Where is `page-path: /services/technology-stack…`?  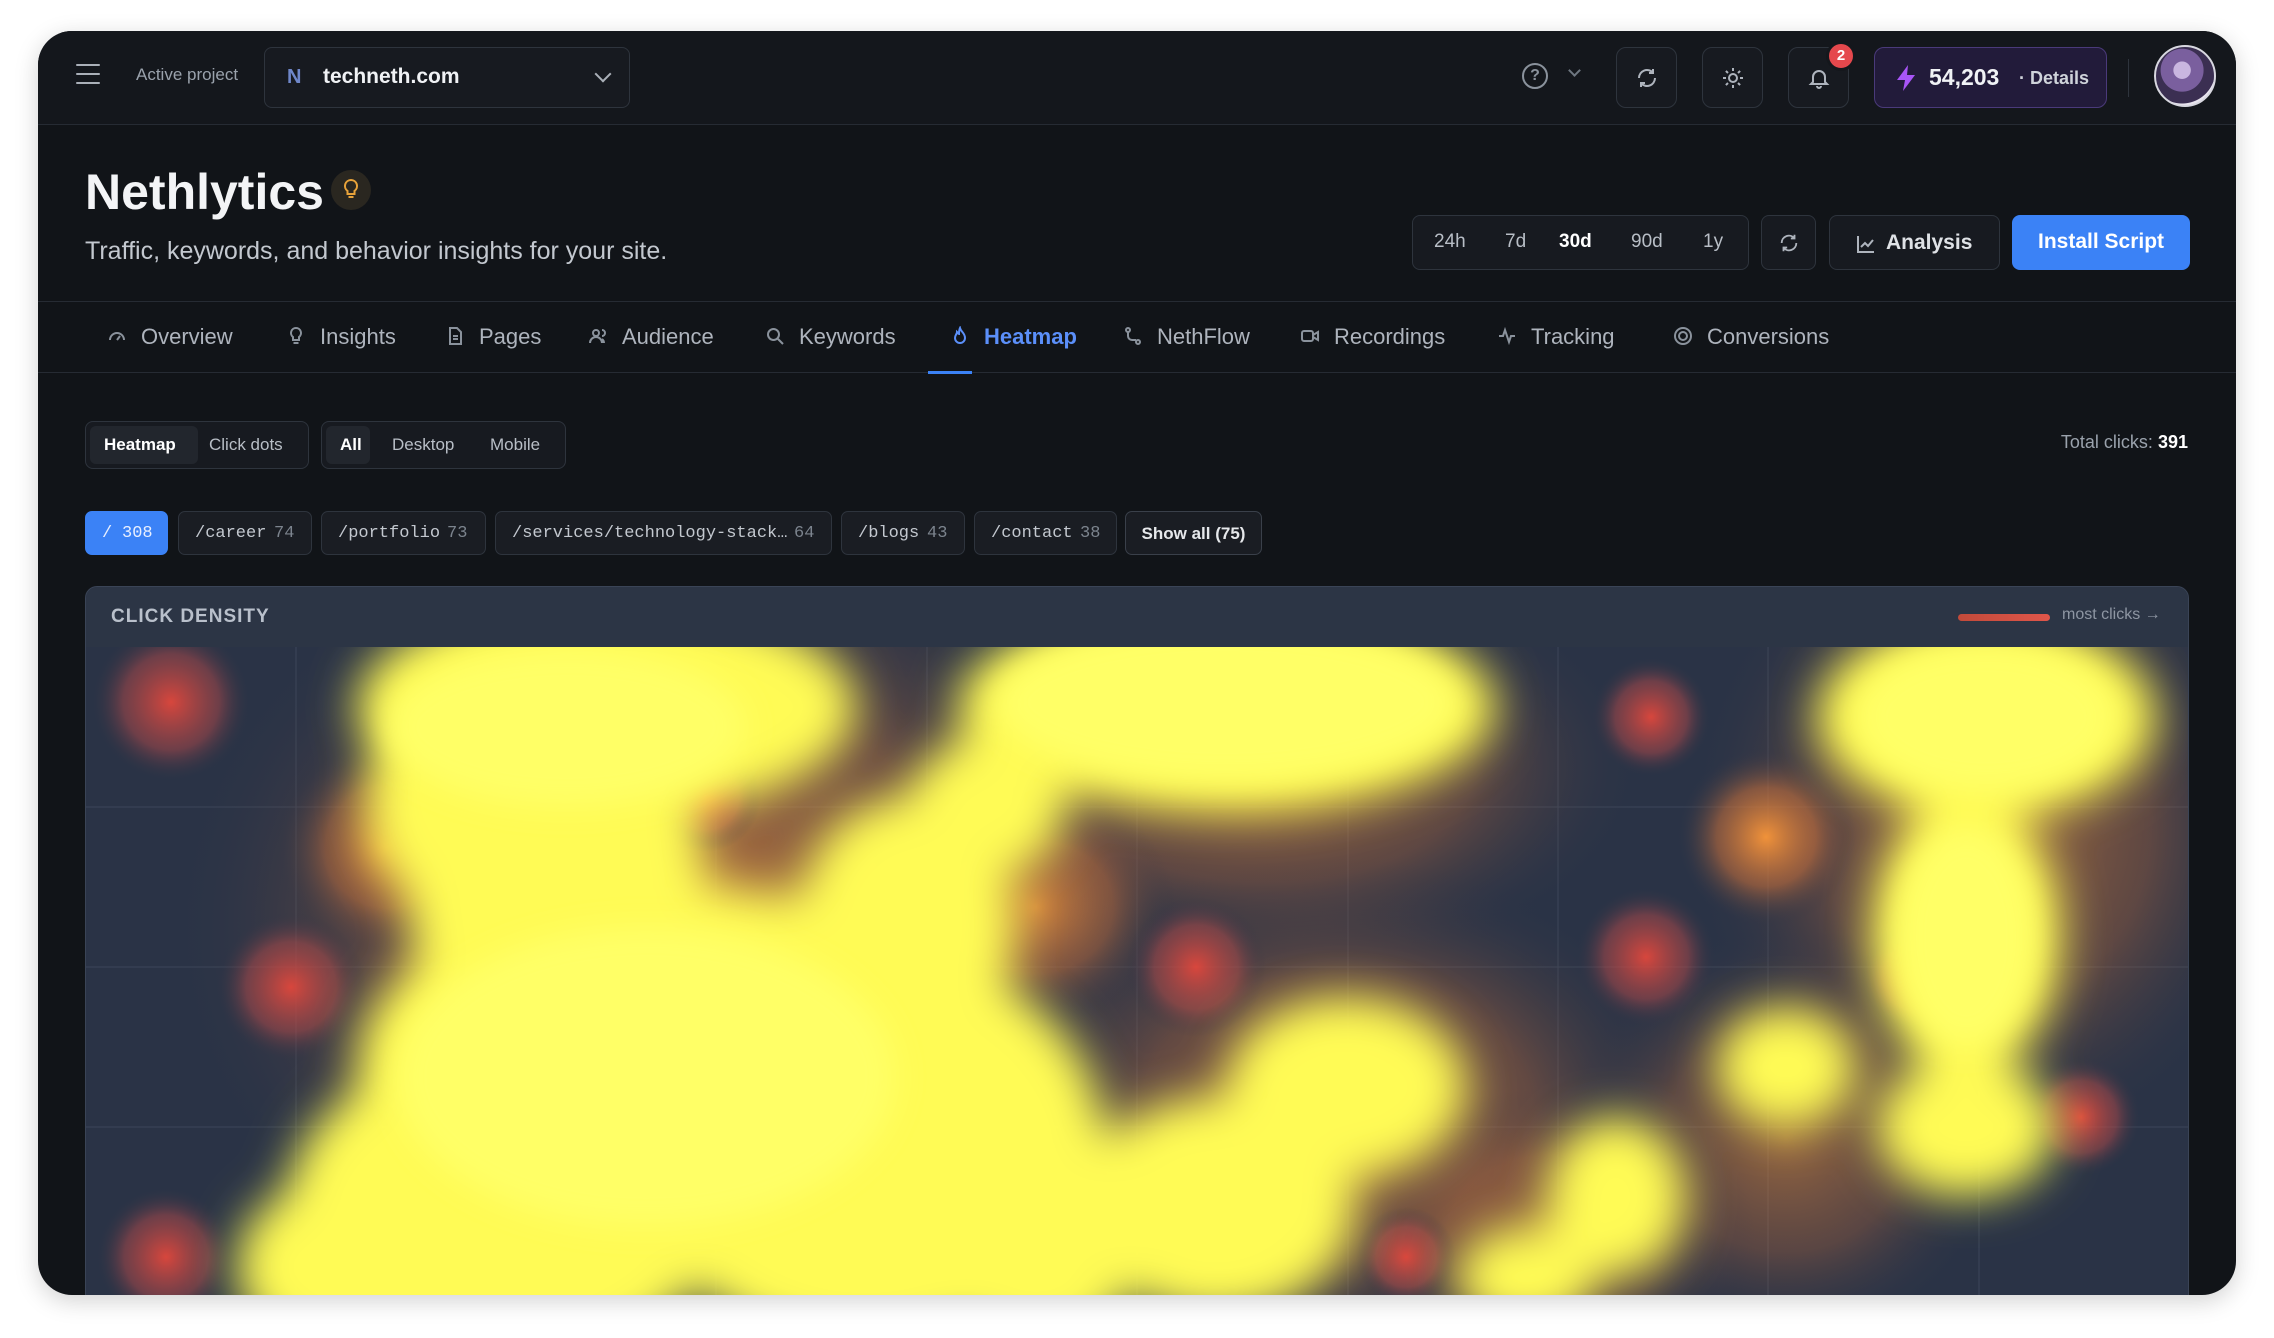
page-path: /services/technology-stack… is located at coordinates (650, 533).